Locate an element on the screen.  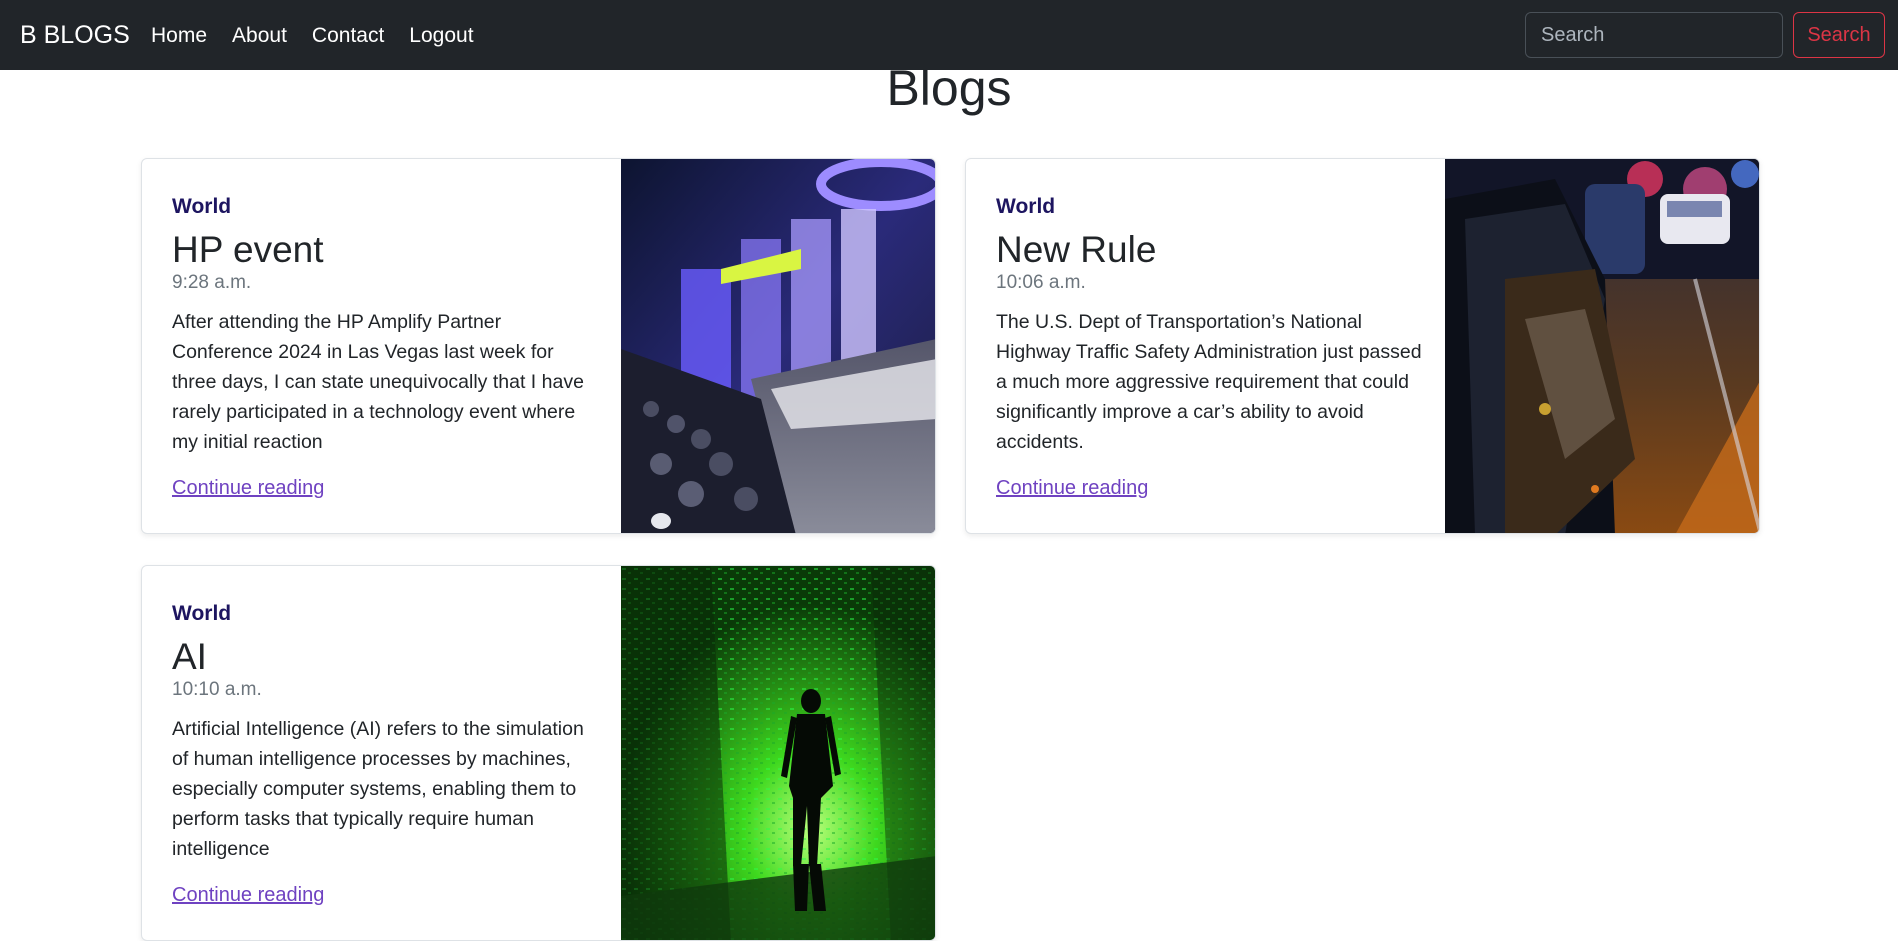
search-input is located at coordinates (1654, 35).